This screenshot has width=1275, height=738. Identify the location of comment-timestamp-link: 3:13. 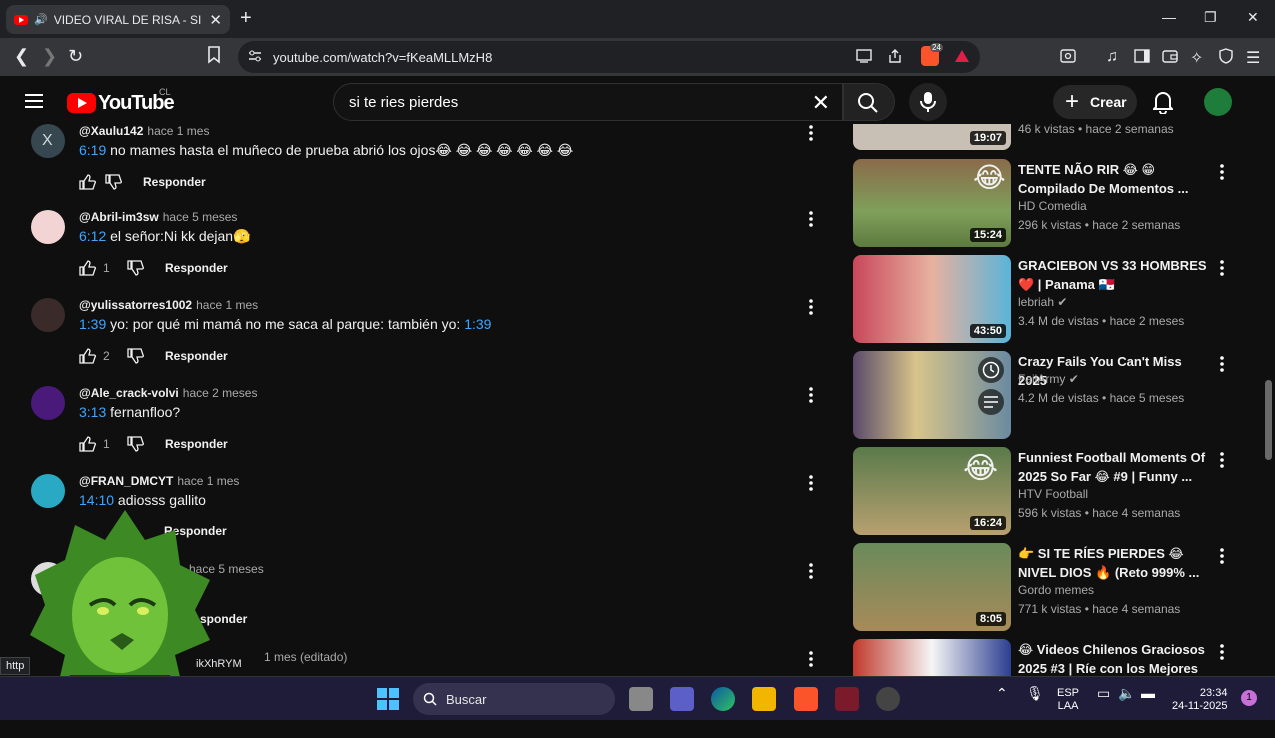
(92, 412).